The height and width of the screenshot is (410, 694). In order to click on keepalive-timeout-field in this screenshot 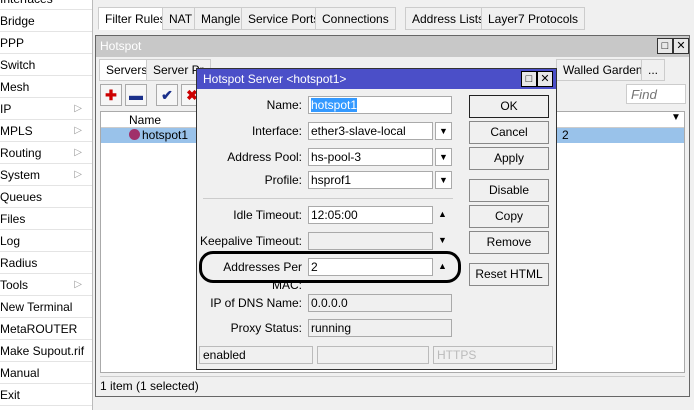, I will do `click(370, 241)`.